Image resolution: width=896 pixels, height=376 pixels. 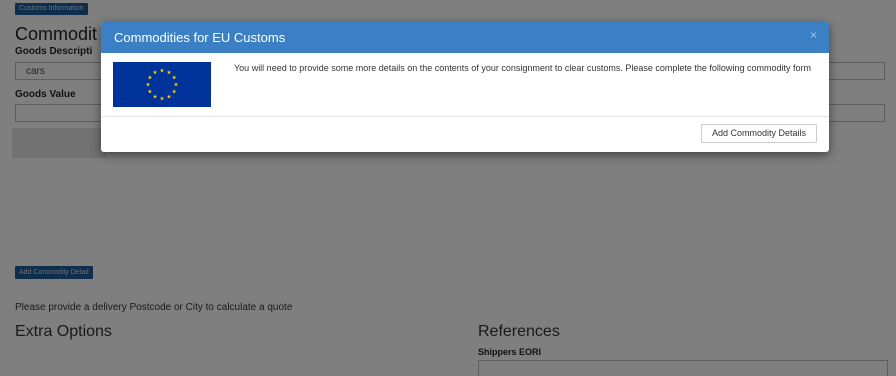 I want to click on close-icon: ×, so click(x=813, y=35).